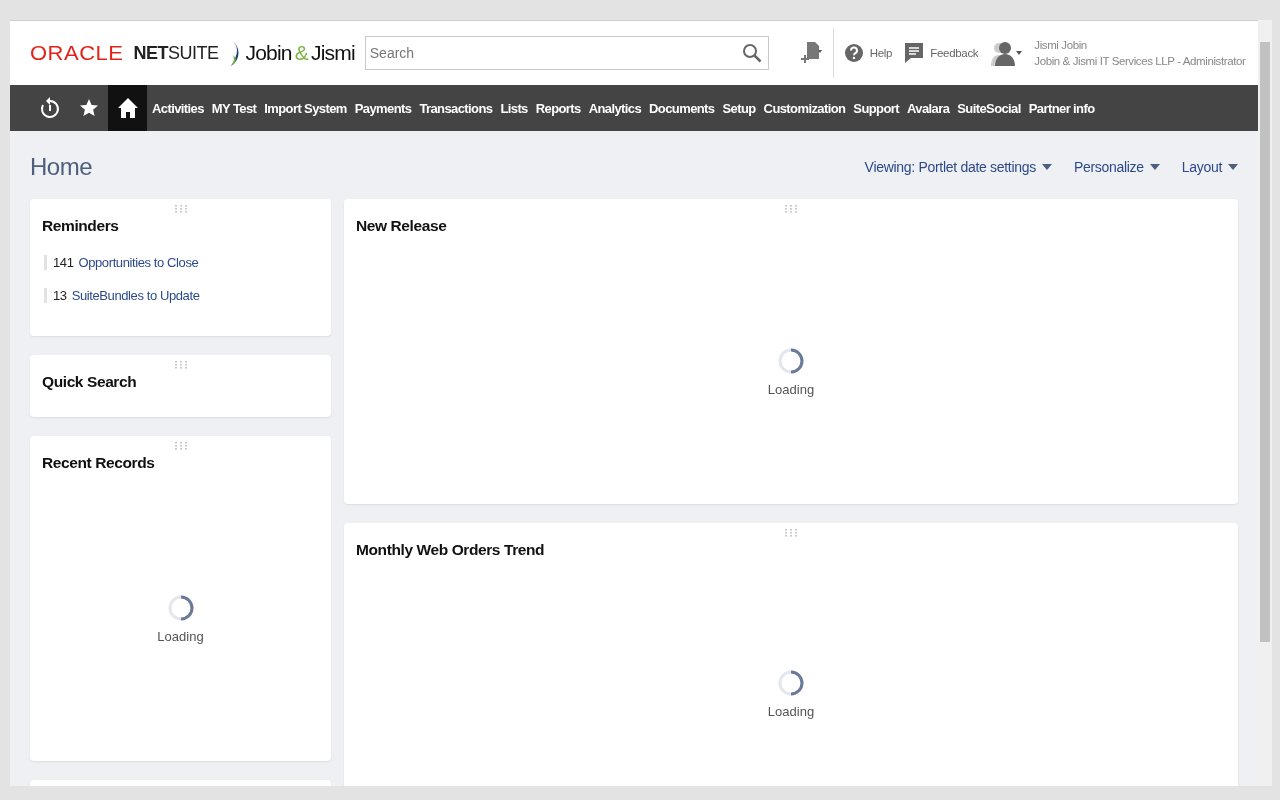 This screenshot has width=1280, height=800. Describe the element at coordinates (751, 53) in the screenshot. I see `search-icon` at that location.